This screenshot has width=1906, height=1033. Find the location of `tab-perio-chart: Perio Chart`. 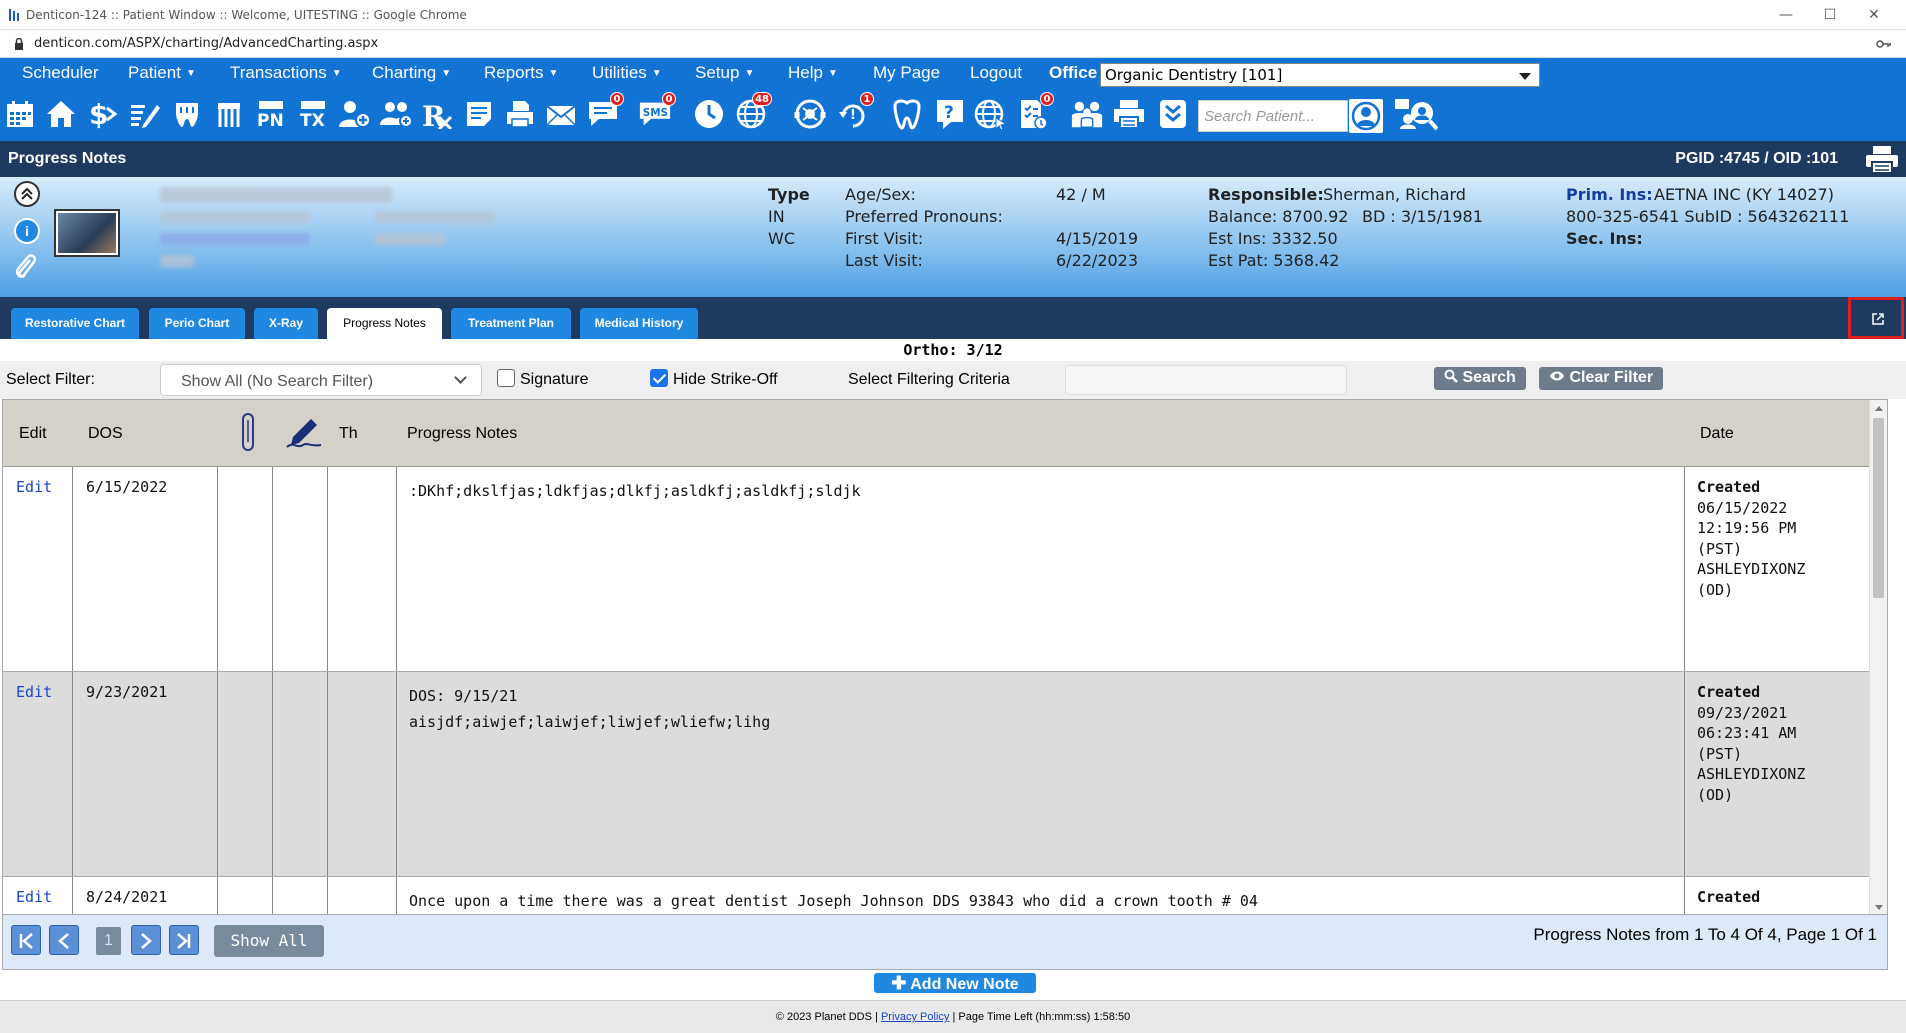

tab-perio-chart: Perio Chart is located at coordinates (197, 323).